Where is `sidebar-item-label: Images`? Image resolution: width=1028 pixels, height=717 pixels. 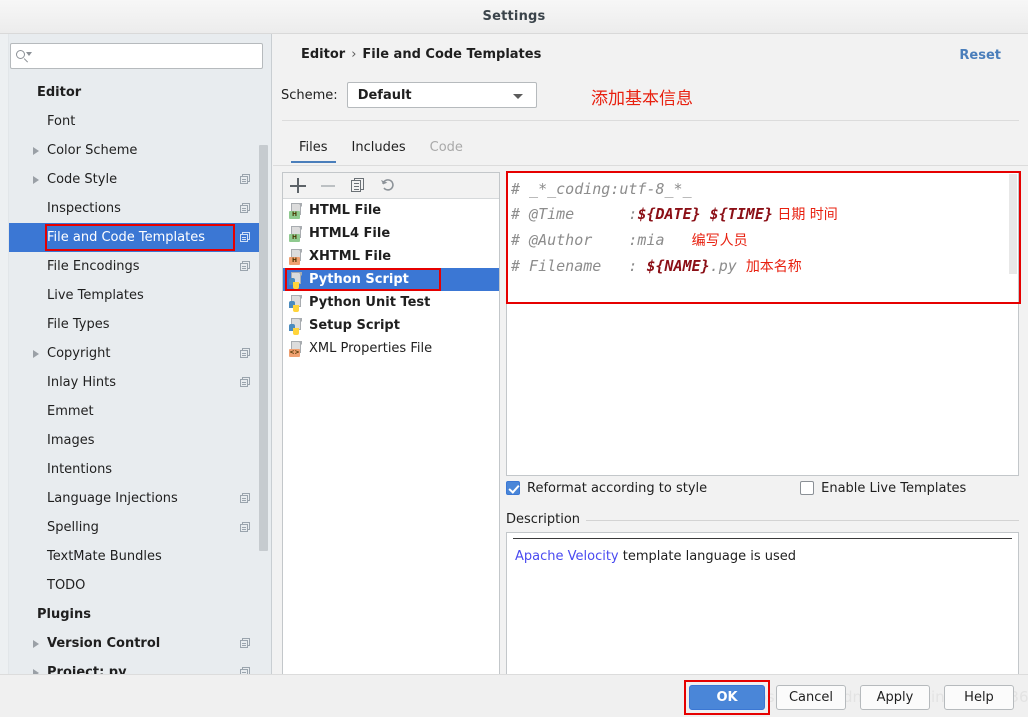 sidebar-item-label: Images is located at coordinates (71, 440).